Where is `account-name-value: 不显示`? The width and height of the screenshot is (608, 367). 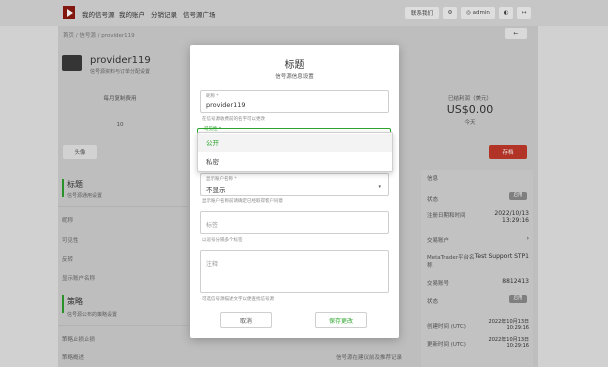
account-name-value: 不显示 is located at coordinates (216, 190).